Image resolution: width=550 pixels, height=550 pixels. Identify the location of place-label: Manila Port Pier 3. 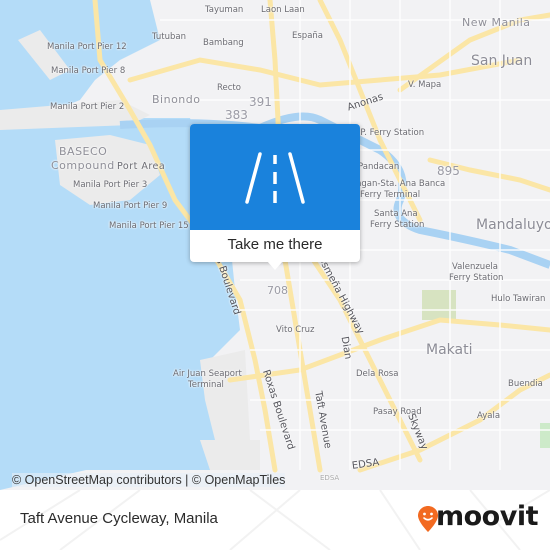
(110, 185).